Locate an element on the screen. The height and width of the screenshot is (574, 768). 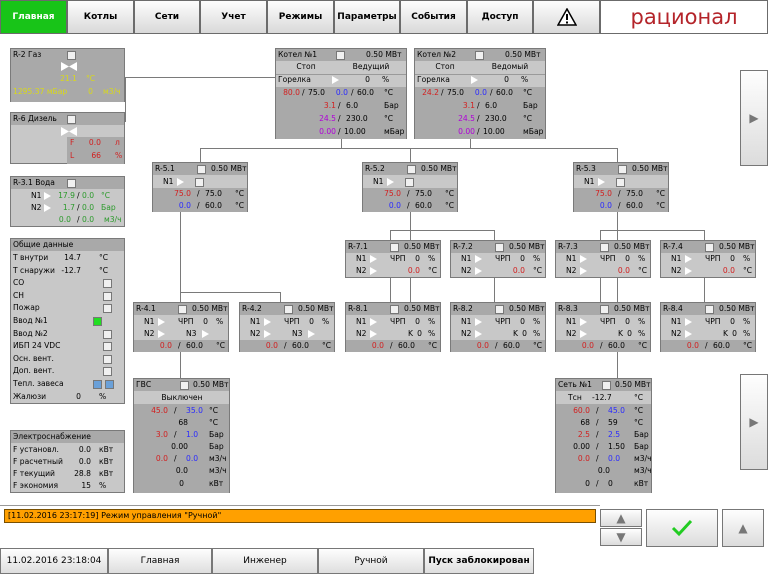
circuit-pump2-icon is located at coordinates (688, 334).